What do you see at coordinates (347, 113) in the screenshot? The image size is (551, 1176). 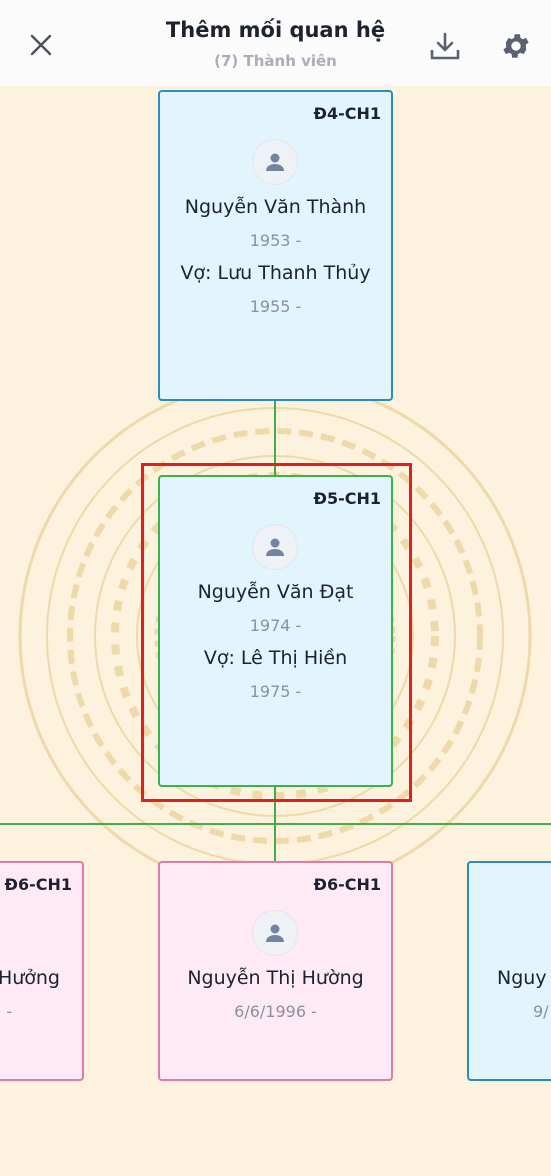 I see `generation-label: Đ4-CH1` at bounding box center [347, 113].